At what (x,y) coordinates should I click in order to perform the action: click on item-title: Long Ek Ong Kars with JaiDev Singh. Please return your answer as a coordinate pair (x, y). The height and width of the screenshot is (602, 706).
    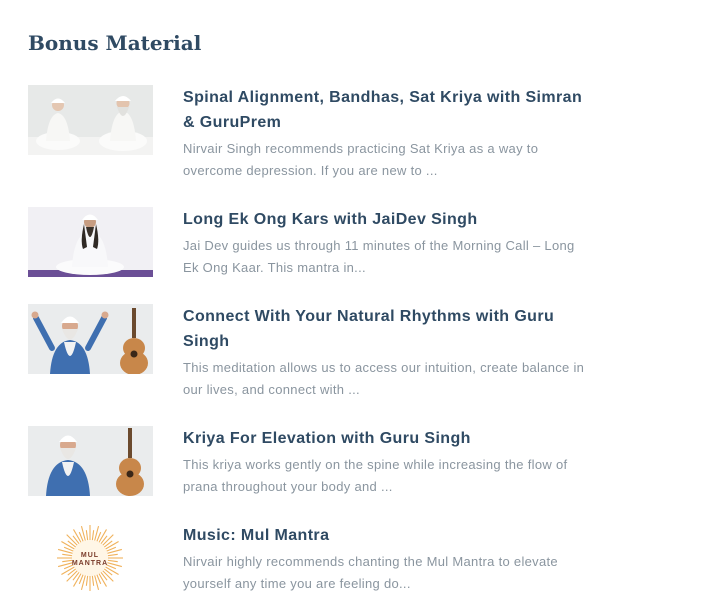
    Looking at the image, I should click on (385, 219).